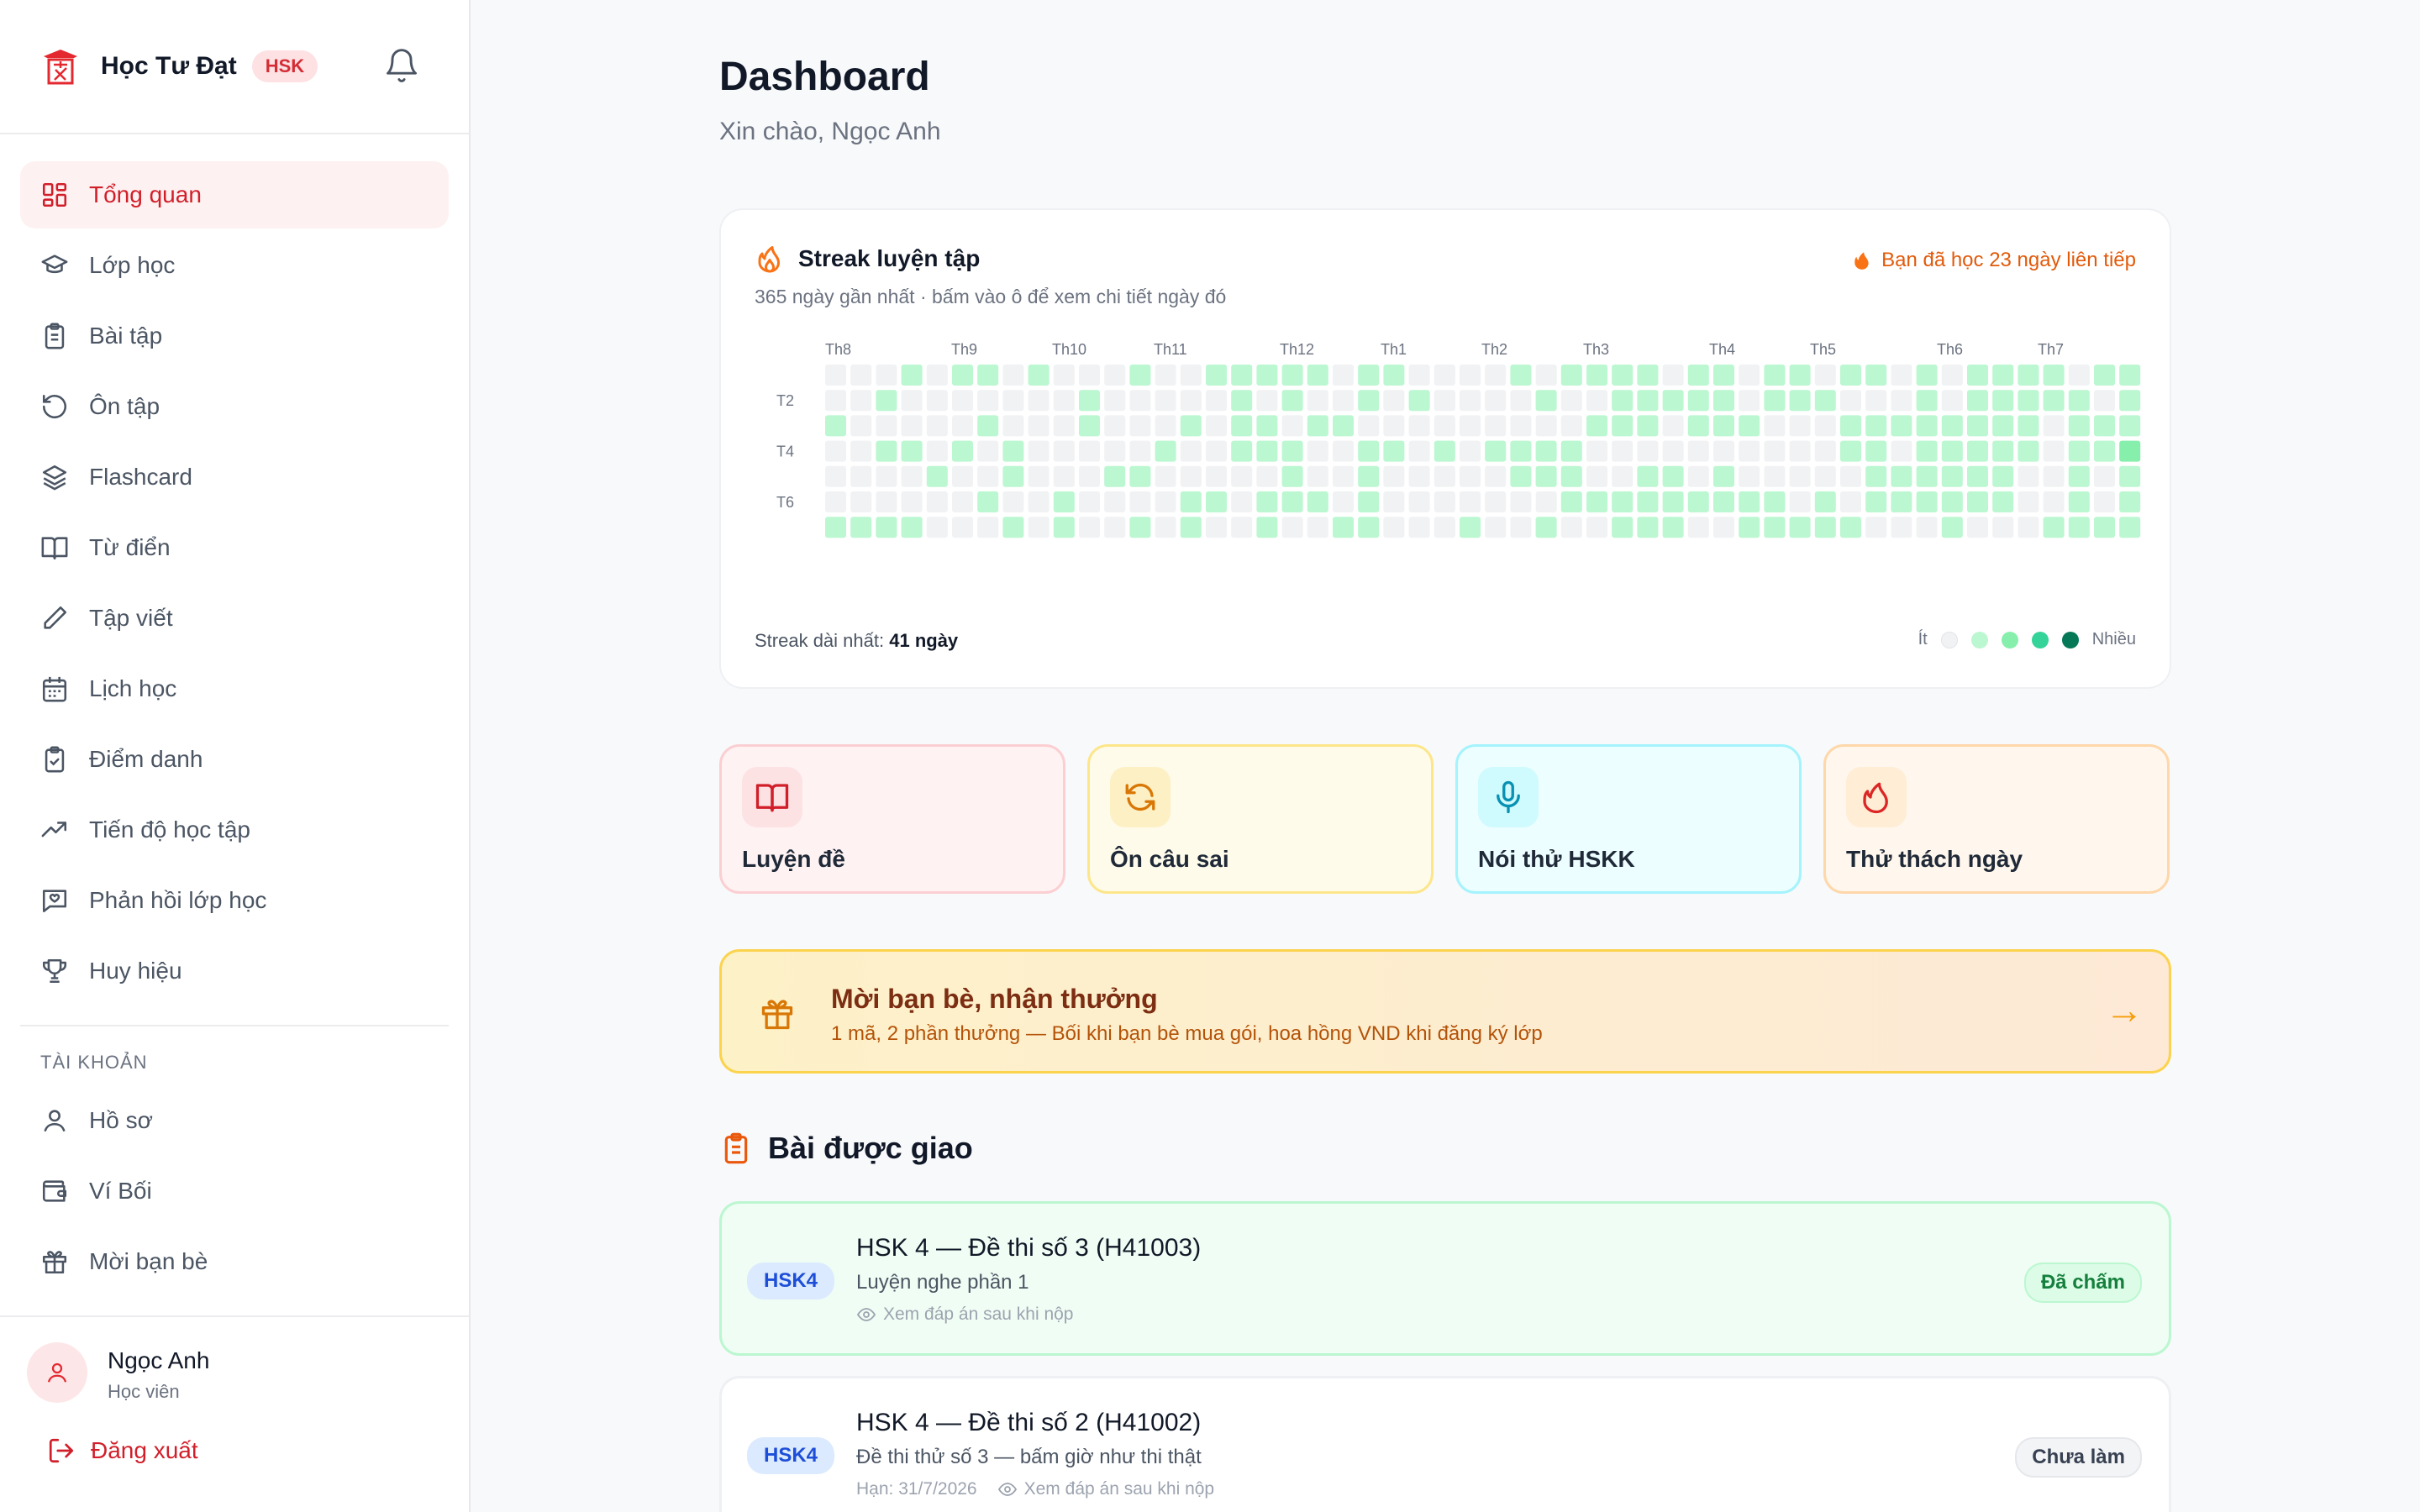 This screenshot has height=1512, width=2420. Describe the element at coordinates (234, 1261) in the screenshot. I see `nav-item-moi-ban: Mời bạn bè` at that location.